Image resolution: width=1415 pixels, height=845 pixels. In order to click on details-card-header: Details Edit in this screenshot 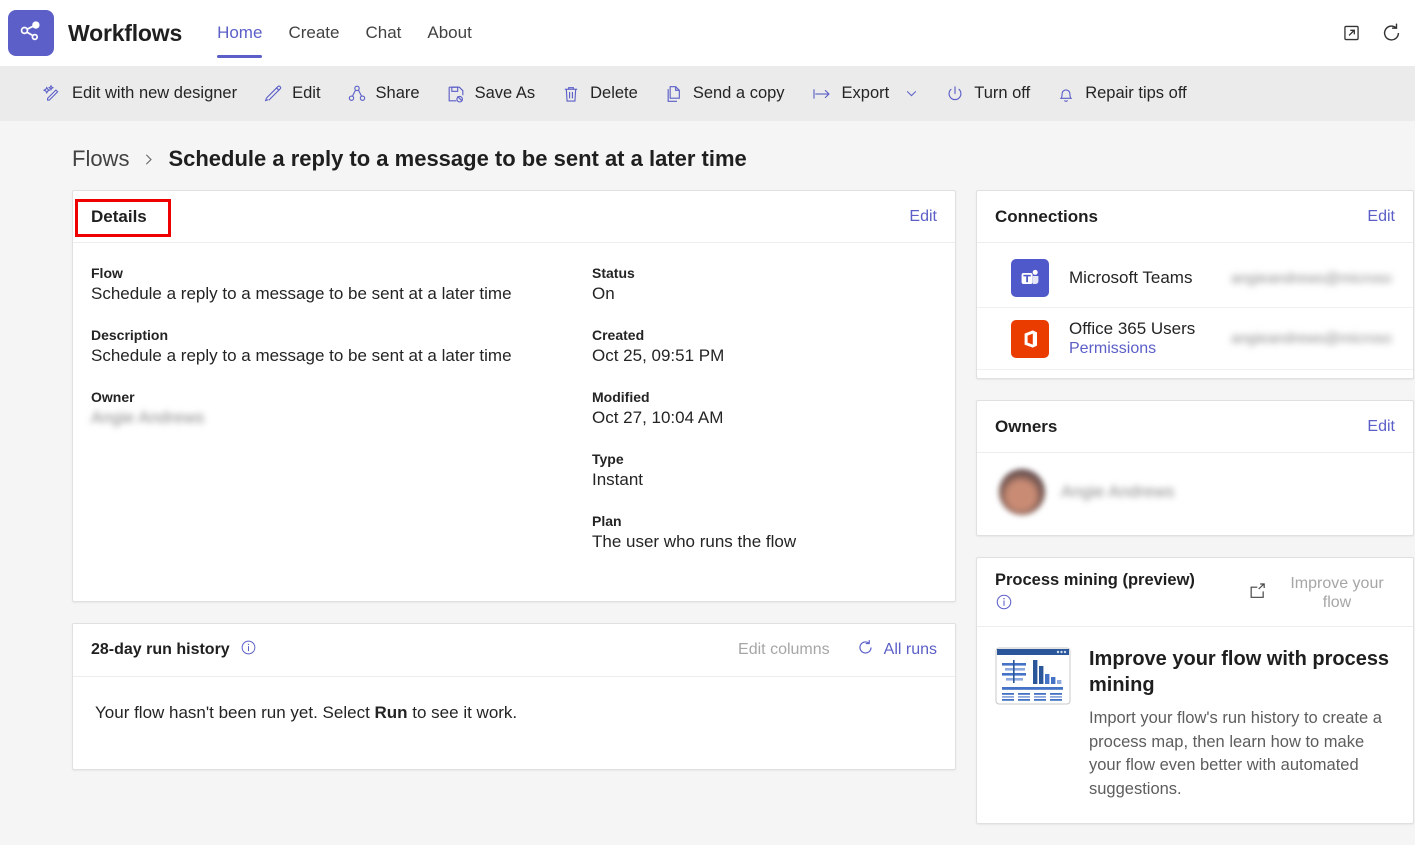, I will do `click(514, 217)`.